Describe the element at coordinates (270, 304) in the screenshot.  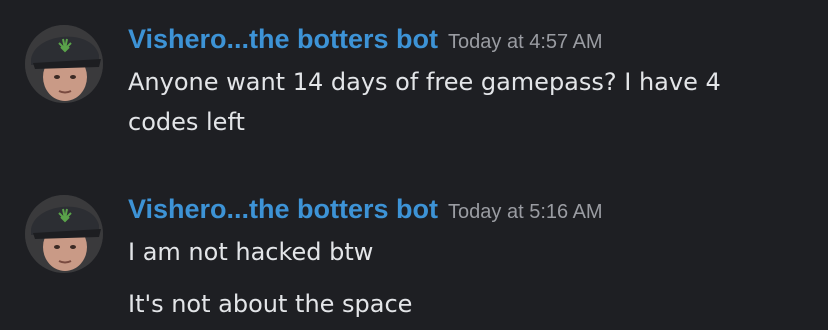
I see `message-text: It's not about the space` at that location.